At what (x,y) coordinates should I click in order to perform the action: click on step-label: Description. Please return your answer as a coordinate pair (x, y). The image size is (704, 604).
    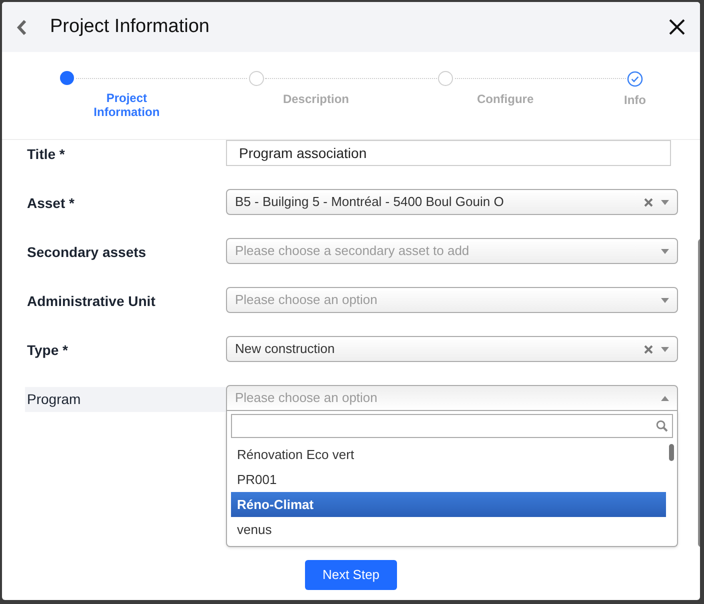
    Looking at the image, I should click on (315, 99).